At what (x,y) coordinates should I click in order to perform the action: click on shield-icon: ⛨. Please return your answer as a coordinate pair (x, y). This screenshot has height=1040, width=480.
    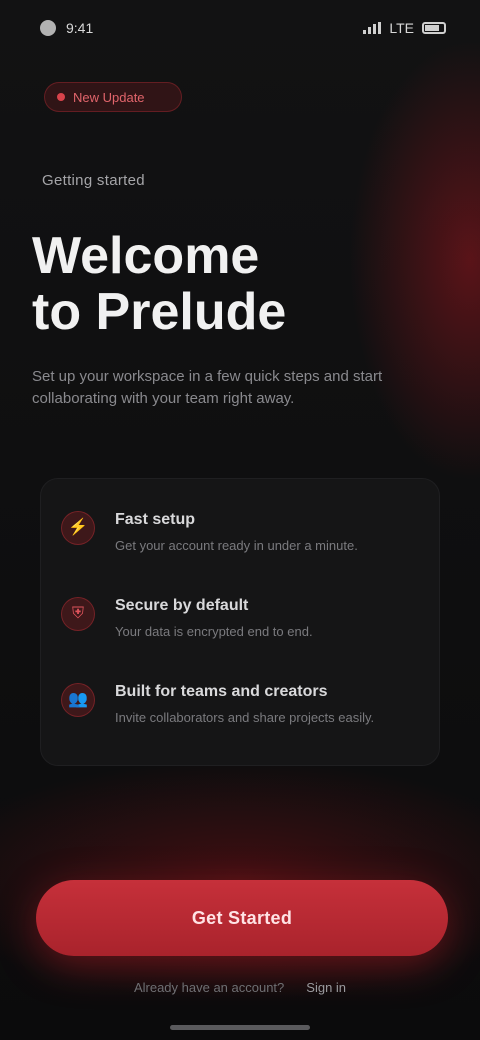
    Looking at the image, I should click on (78, 614).